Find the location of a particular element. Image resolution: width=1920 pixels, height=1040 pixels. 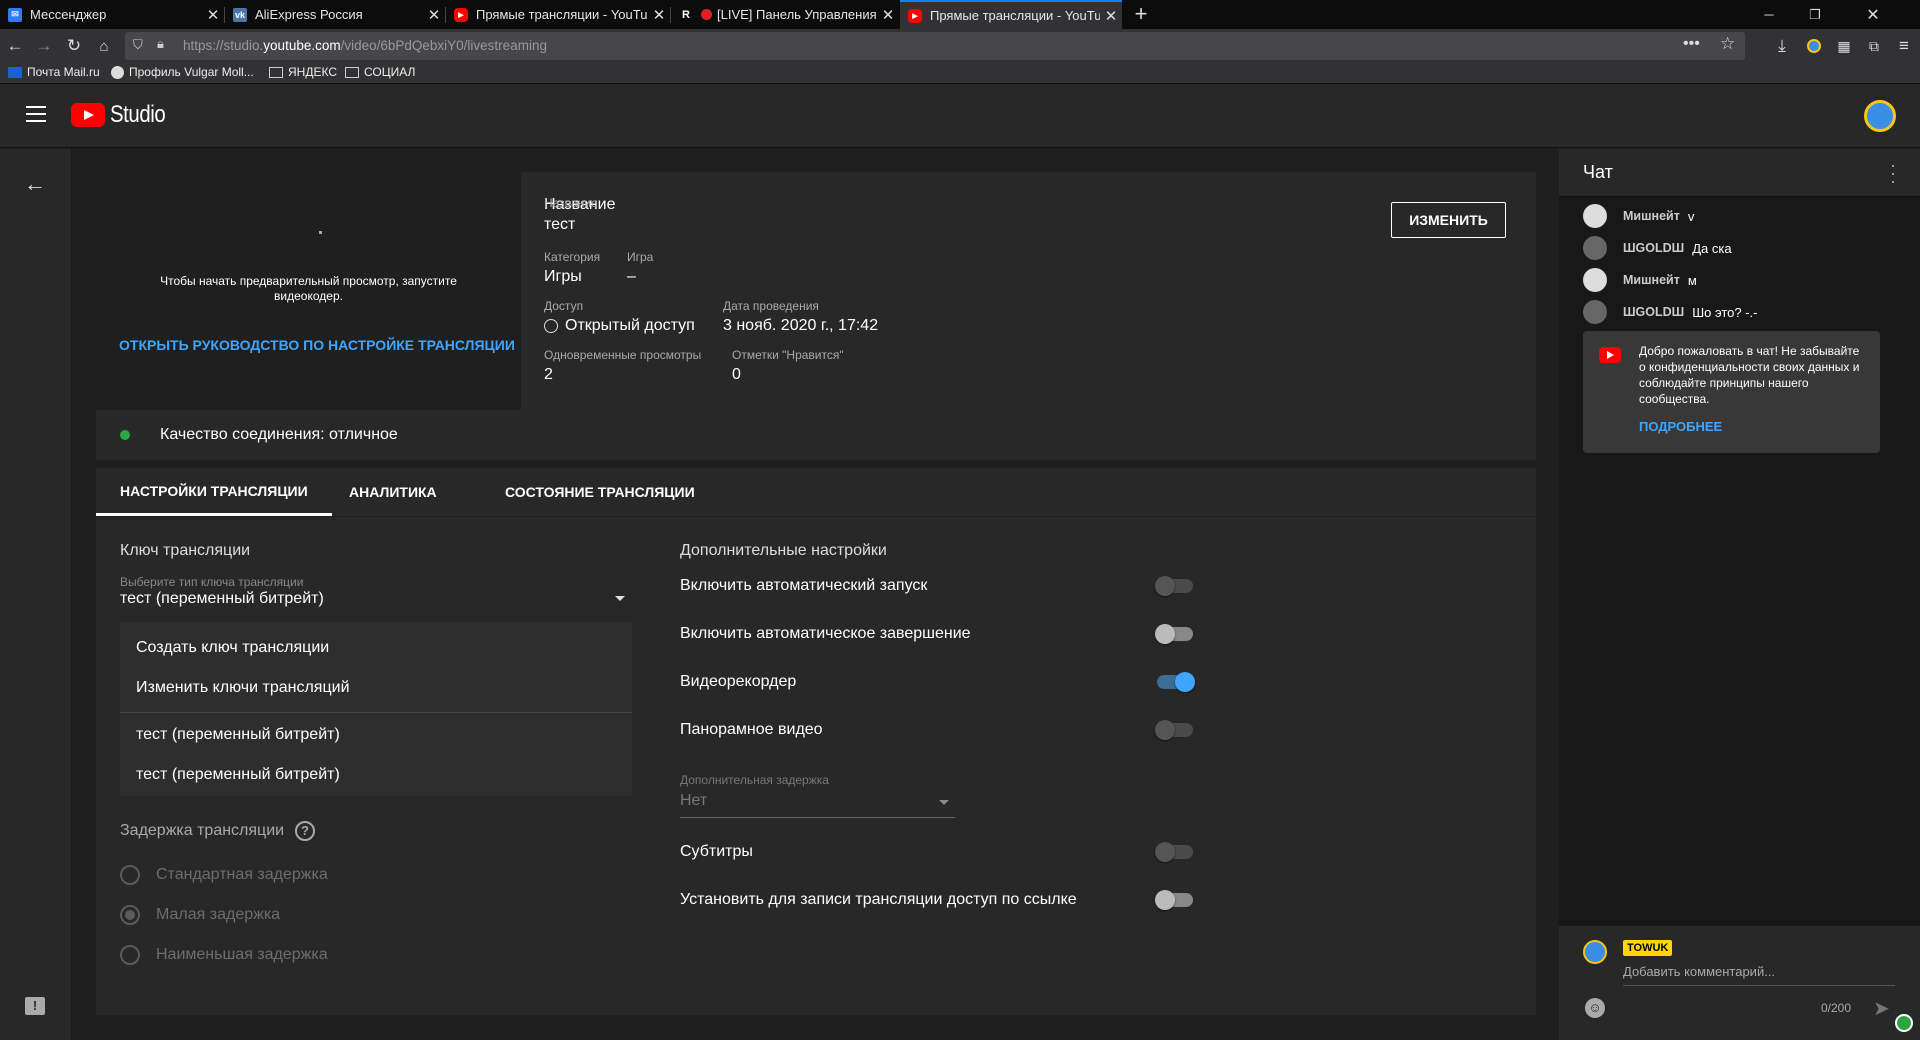

left-sidebar: ← ! is located at coordinates (36, 594).